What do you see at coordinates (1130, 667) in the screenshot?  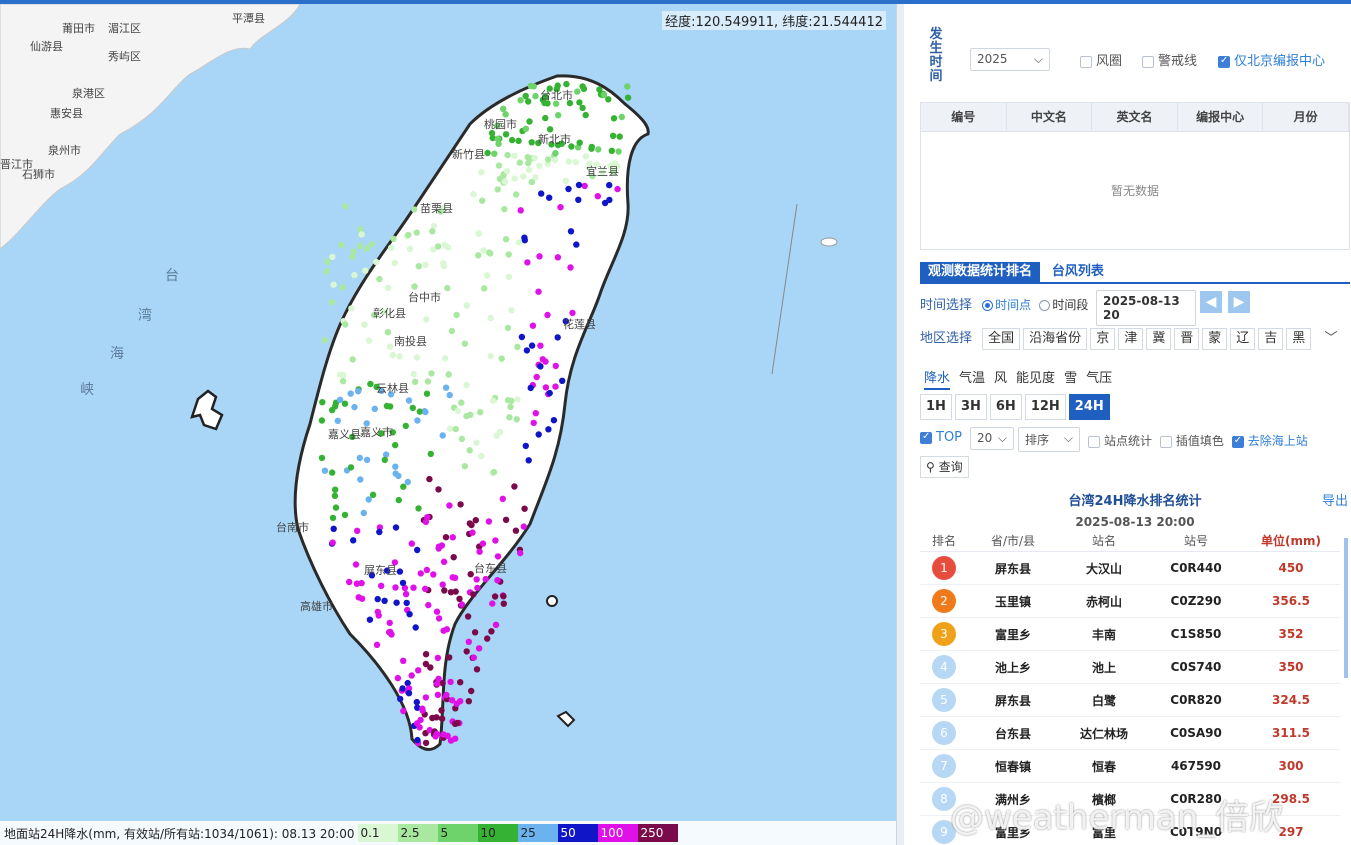 I see `rank-row: 4 池上乡 池上 C0S740 350` at bounding box center [1130, 667].